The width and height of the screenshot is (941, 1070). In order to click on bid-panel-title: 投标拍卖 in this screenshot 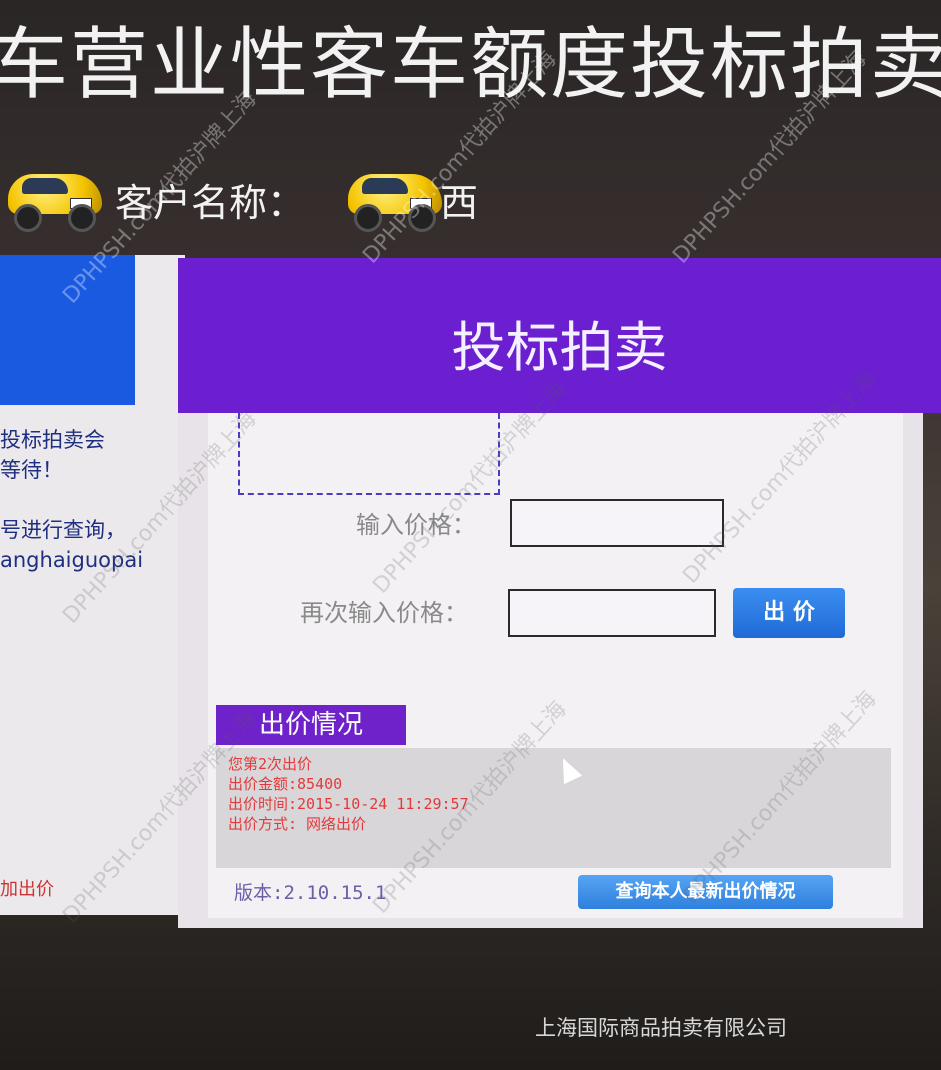, I will do `click(559, 347)`.